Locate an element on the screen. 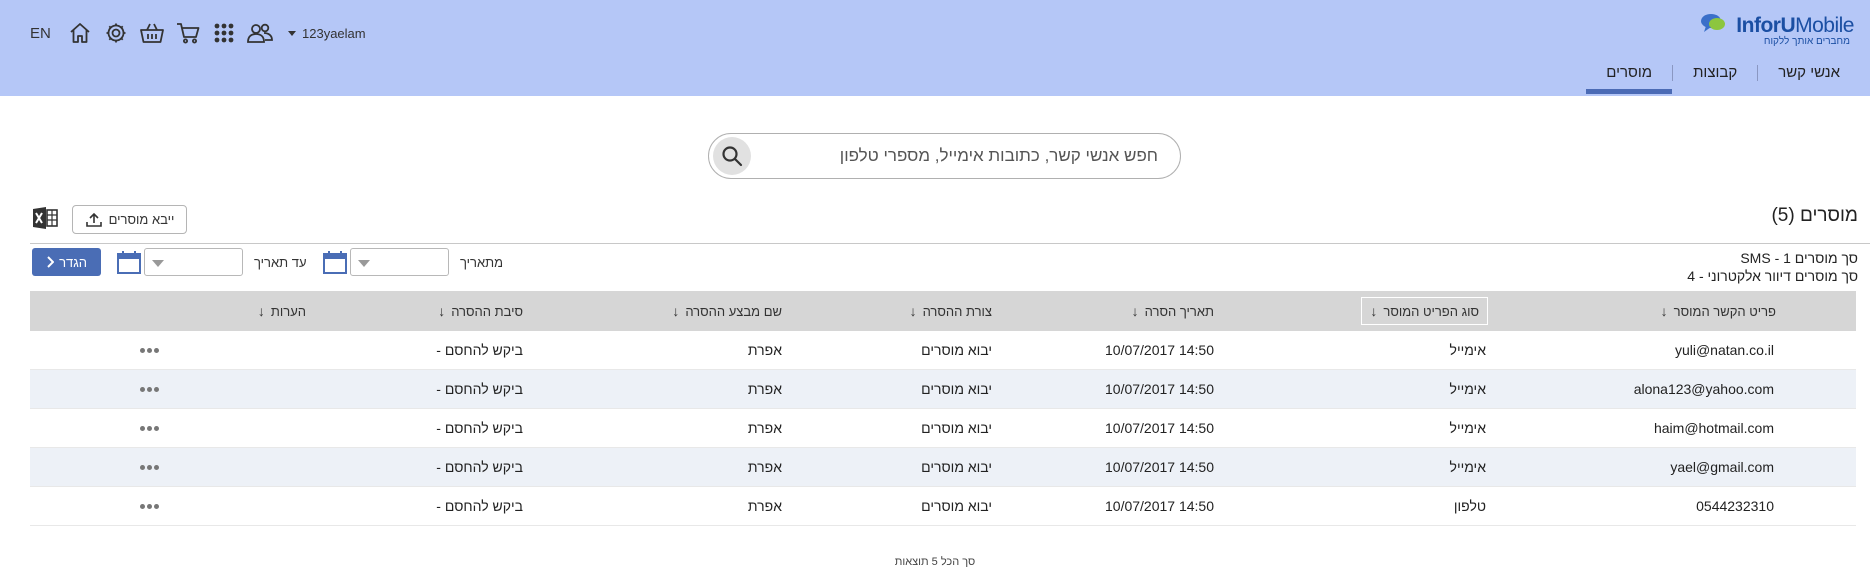 The image size is (1870, 584). col-contact-label: פריט הקשר המוסר is located at coordinates (1724, 311).